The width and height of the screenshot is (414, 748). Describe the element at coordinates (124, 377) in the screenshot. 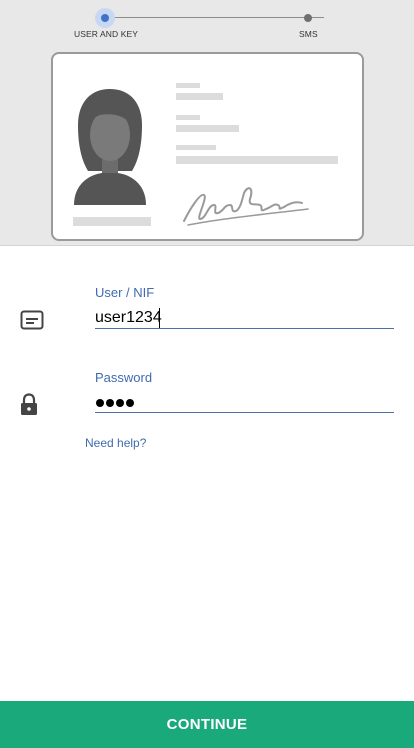

I see `password-field-label: Password` at that location.